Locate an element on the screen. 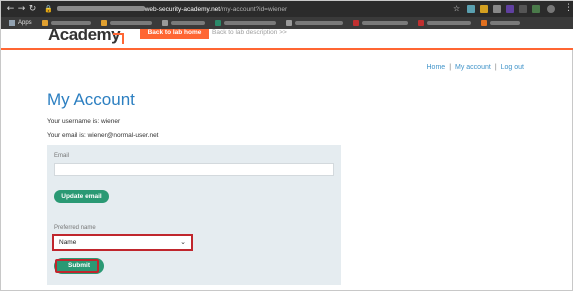  chevron-down-icon: ⌄ is located at coordinates (183, 242).